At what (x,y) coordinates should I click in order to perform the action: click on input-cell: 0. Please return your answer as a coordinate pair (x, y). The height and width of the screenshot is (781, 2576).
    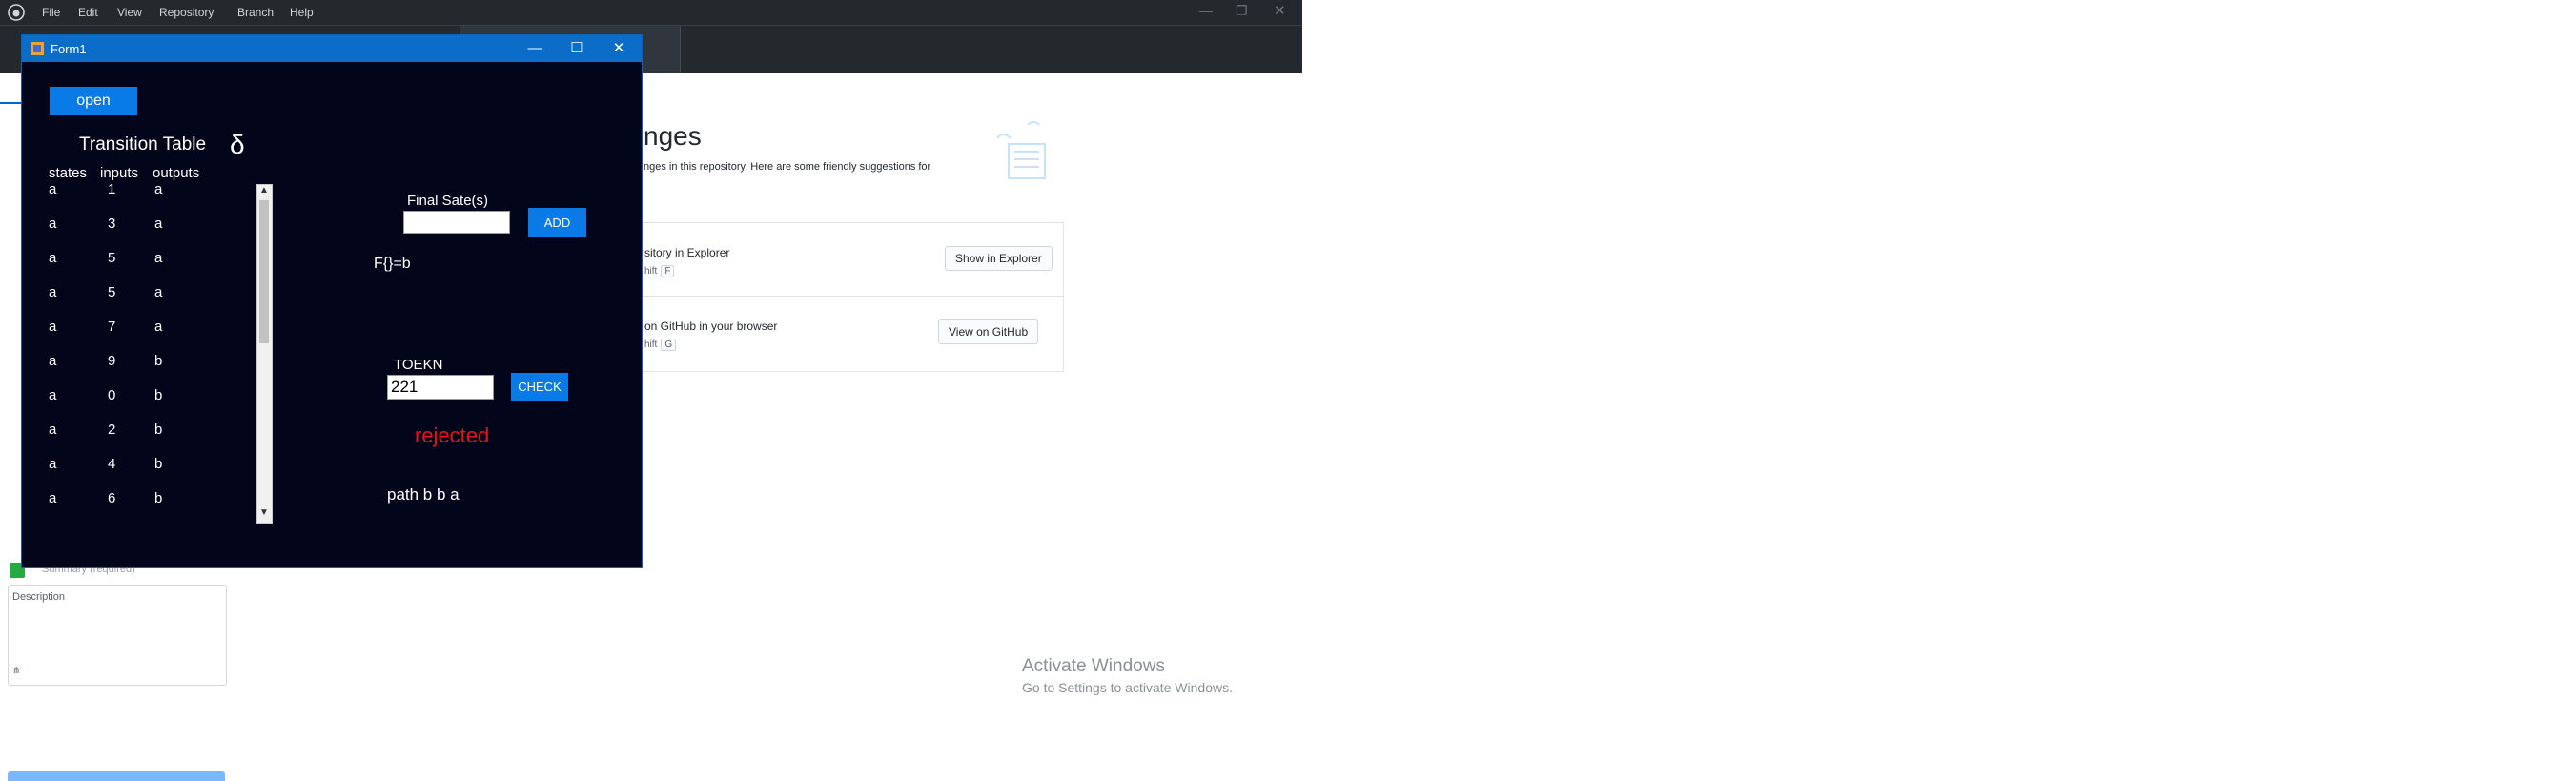
    Looking at the image, I should click on (112, 395).